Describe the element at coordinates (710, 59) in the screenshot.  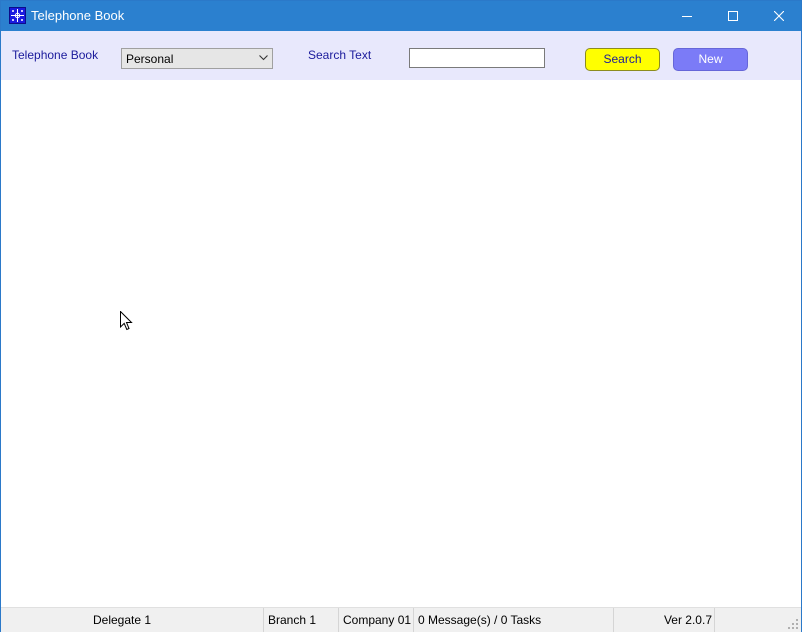
I see `new-button: New` at that location.